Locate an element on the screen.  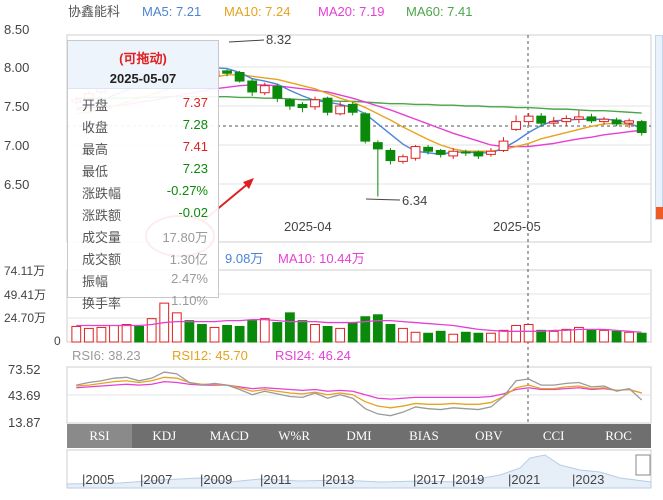
tab-rsi: RSI is located at coordinates (99, 436).